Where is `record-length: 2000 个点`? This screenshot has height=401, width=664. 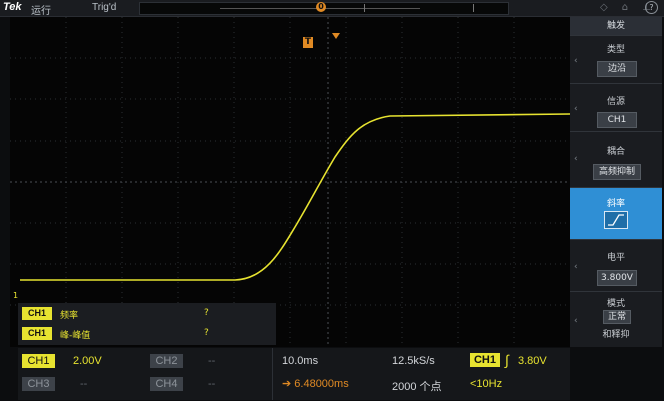
record-length: 2000 个点 is located at coordinates (417, 386).